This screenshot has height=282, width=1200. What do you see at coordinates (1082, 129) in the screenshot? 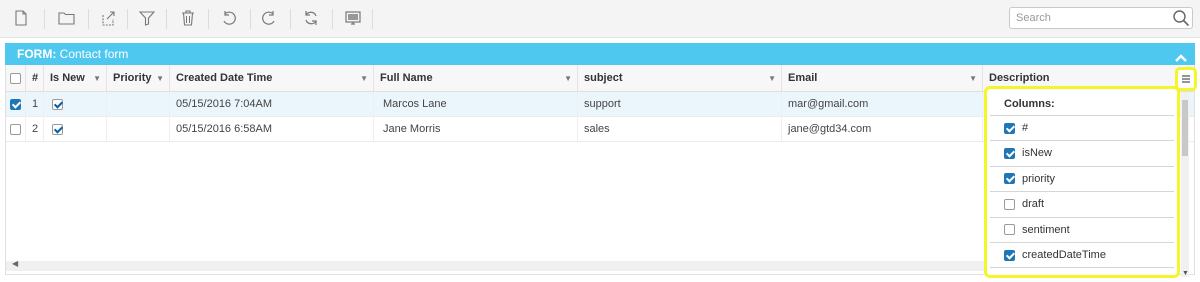
I see `column-option-num: #` at bounding box center [1082, 129].